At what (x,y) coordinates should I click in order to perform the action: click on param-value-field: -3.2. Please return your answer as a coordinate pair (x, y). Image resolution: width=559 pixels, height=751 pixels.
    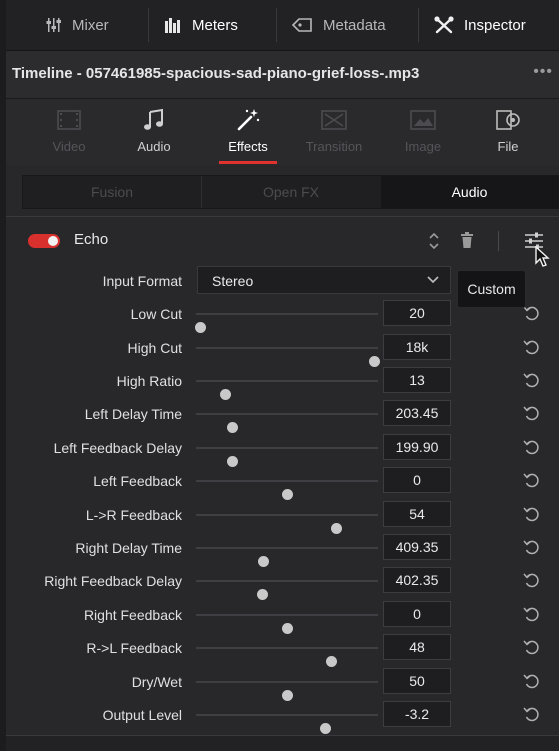
    Looking at the image, I should click on (417, 714).